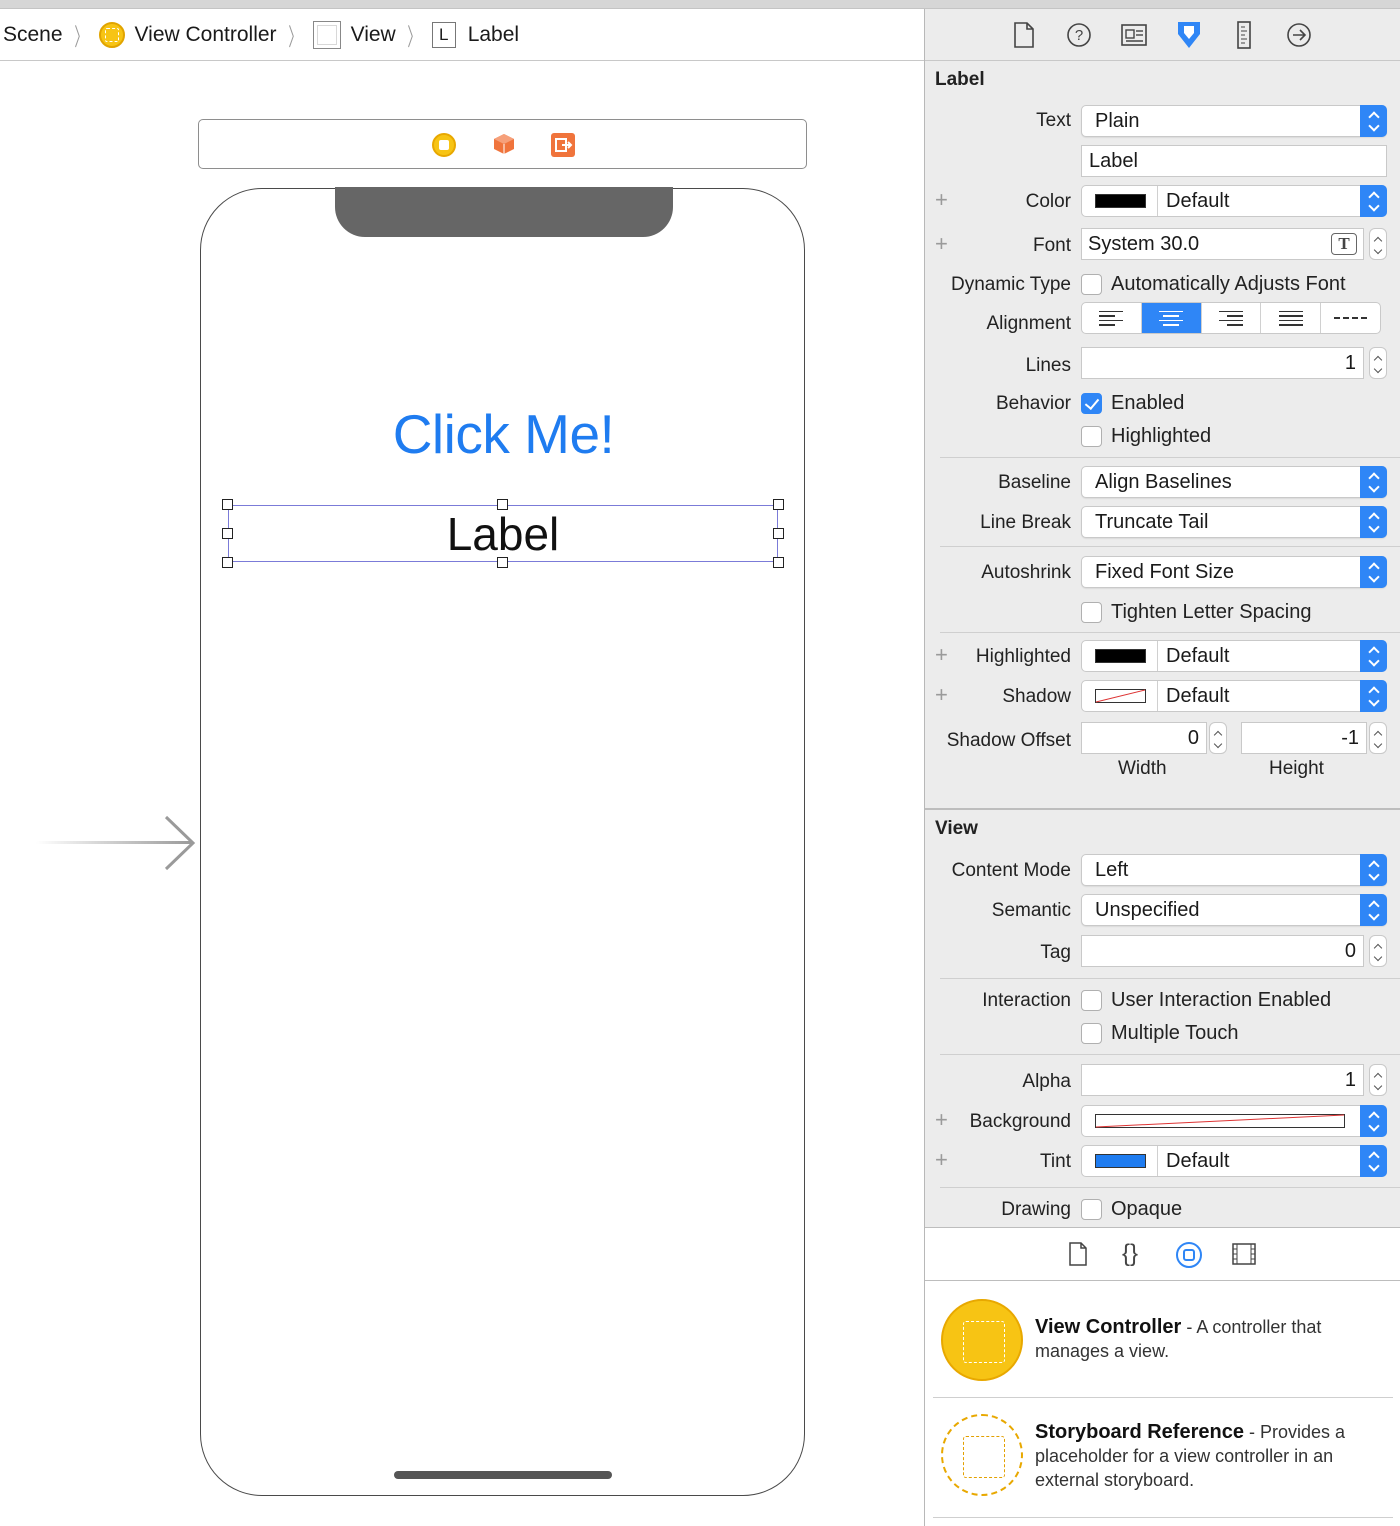 The height and width of the screenshot is (1526, 1400). Describe the element at coordinates (1299, 35) in the screenshot. I see `connections-inspector-icon` at that location.